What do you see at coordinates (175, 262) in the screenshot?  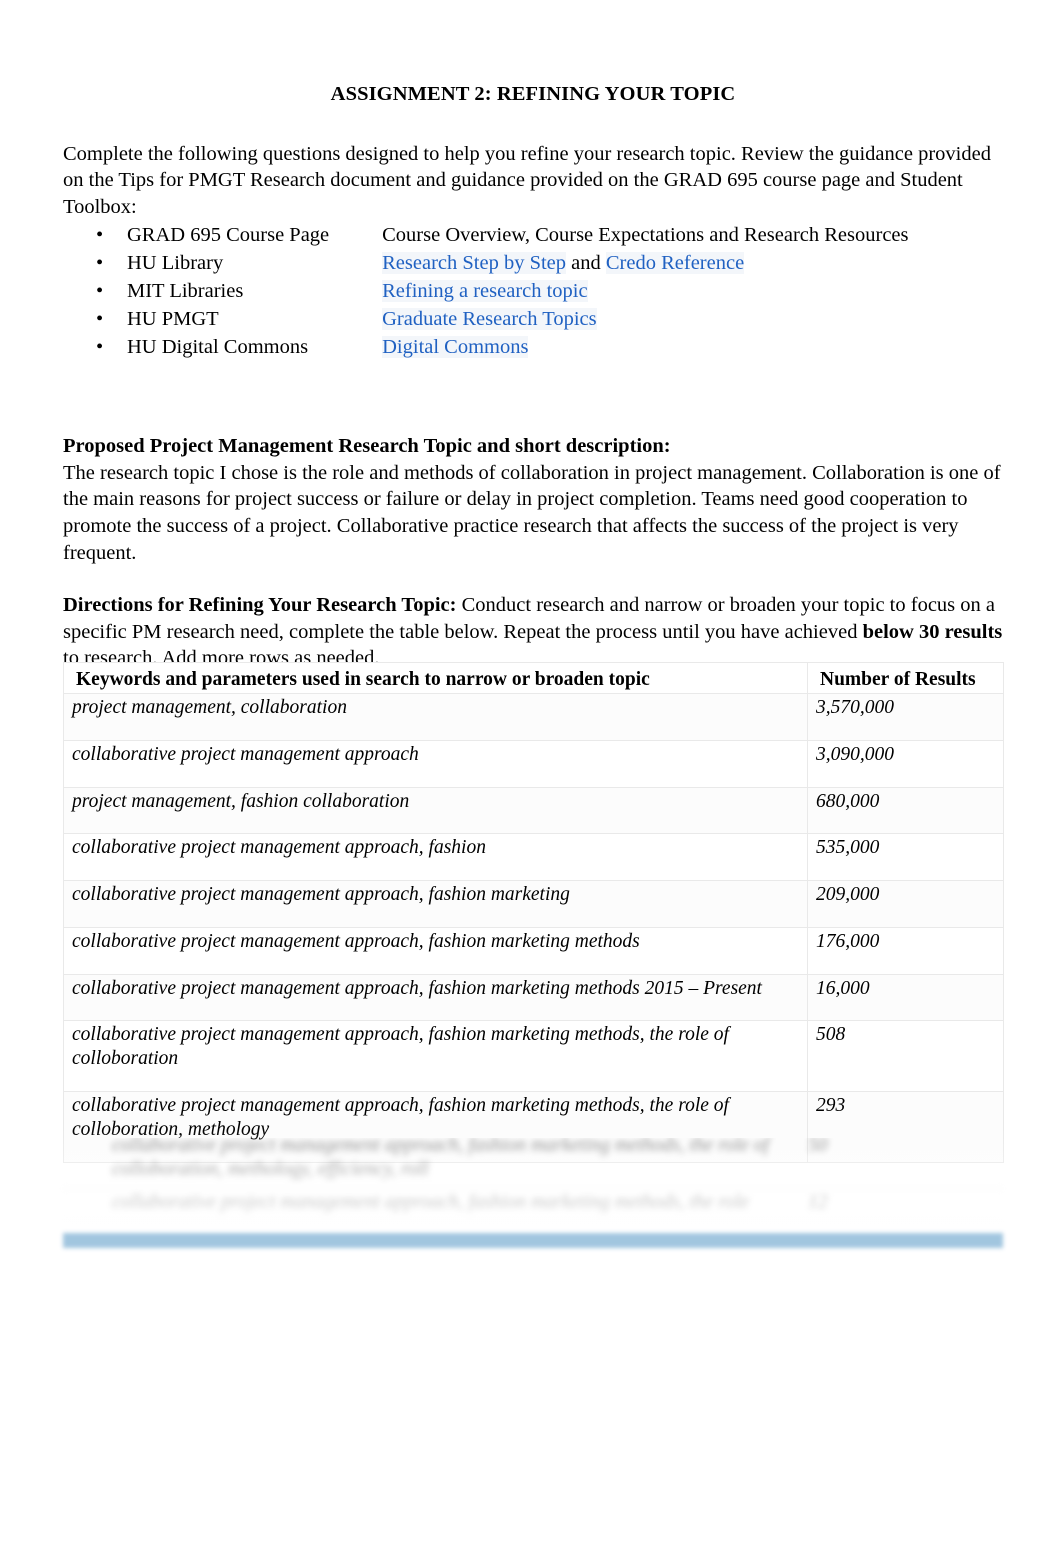 I see `bullet-label: HU Library` at bounding box center [175, 262].